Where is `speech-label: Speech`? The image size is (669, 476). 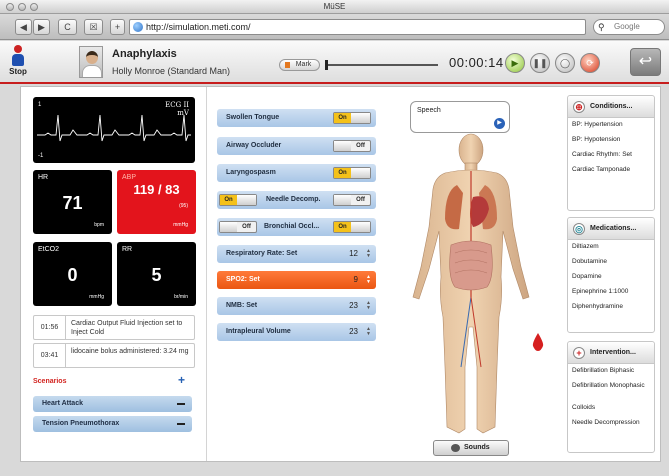 speech-label: Speech is located at coordinates (429, 110).